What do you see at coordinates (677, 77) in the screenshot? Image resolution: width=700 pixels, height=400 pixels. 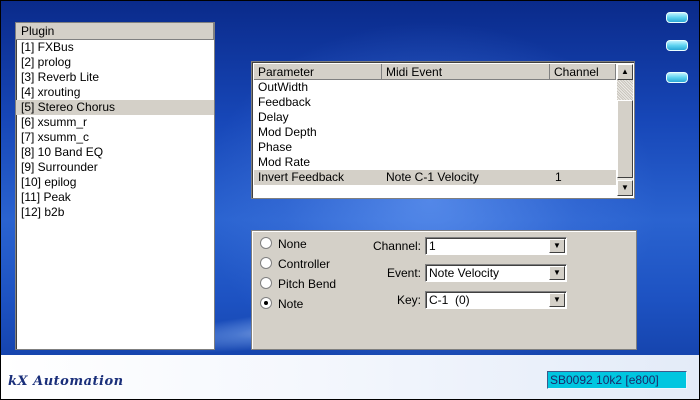 I see `close-icon` at bounding box center [677, 77].